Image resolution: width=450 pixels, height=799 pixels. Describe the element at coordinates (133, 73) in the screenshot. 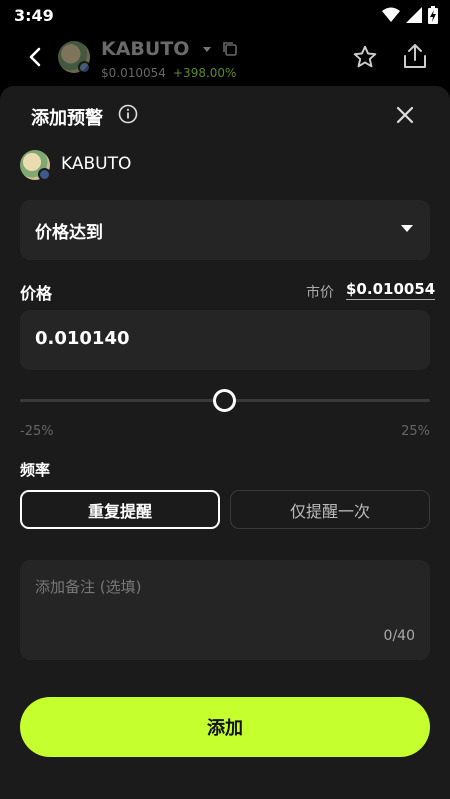

I see `header-price: $0.010054` at that location.